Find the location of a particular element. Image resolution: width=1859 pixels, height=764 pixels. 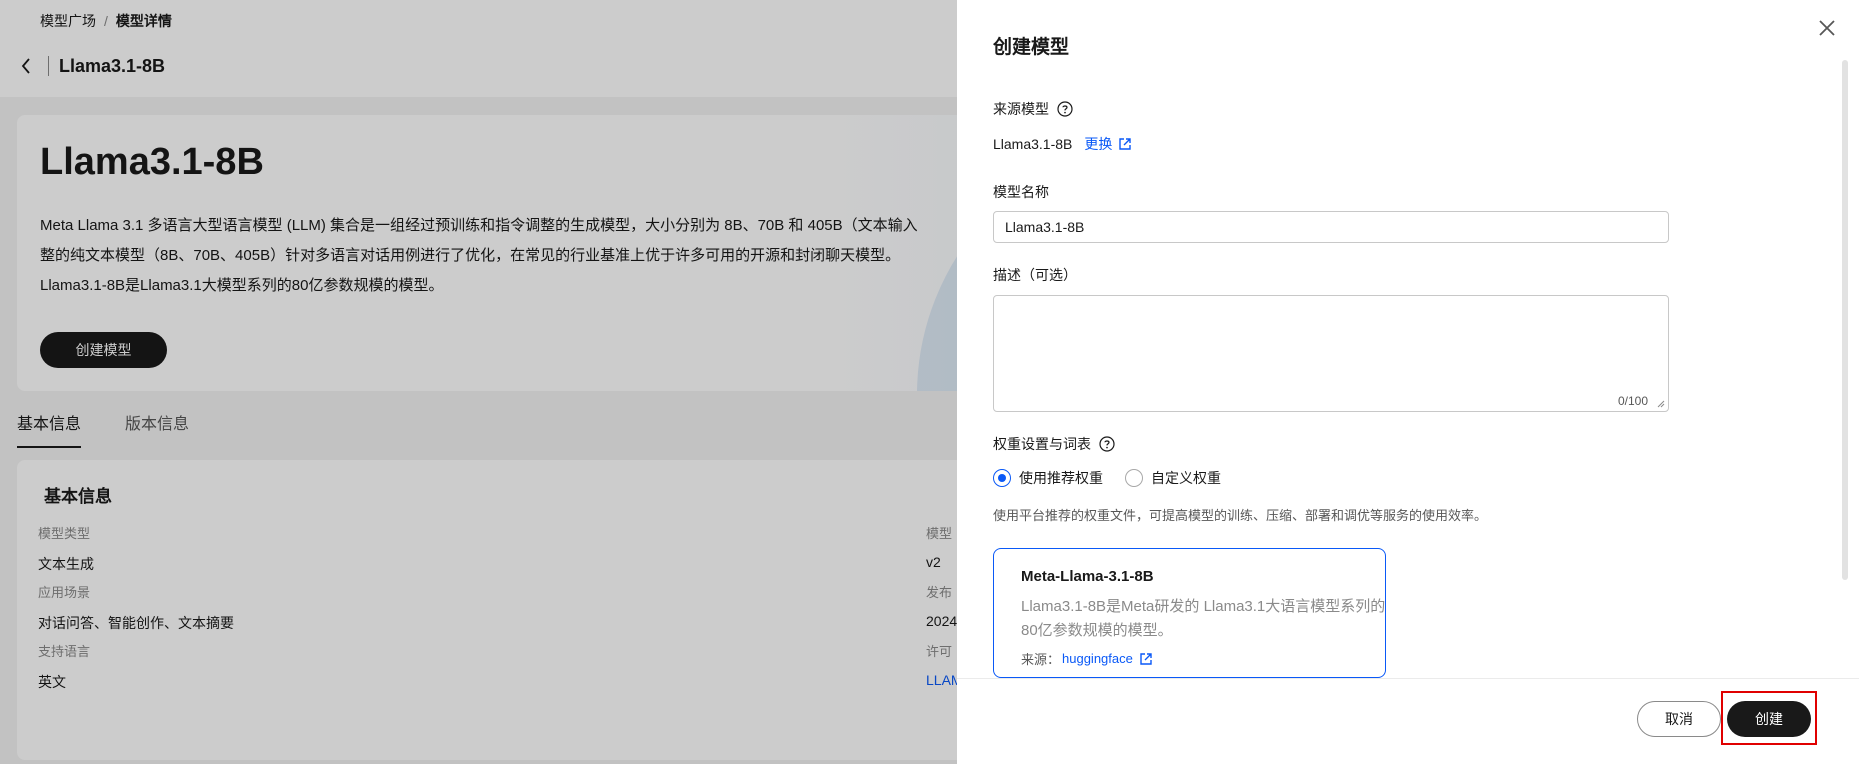

description-field: 0/100 is located at coordinates (1331, 353).